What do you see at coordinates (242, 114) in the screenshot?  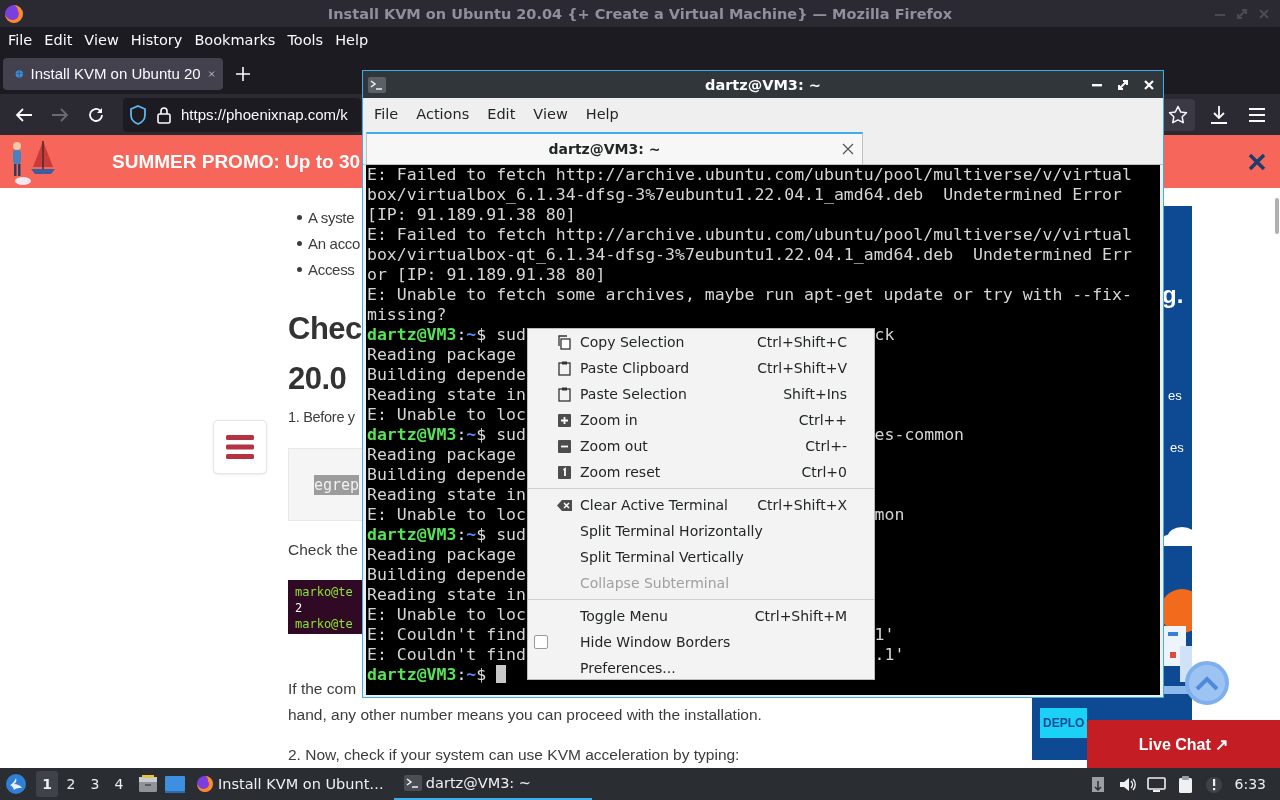 I see `address-bar: https://phoenixnap.com/k` at bounding box center [242, 114].